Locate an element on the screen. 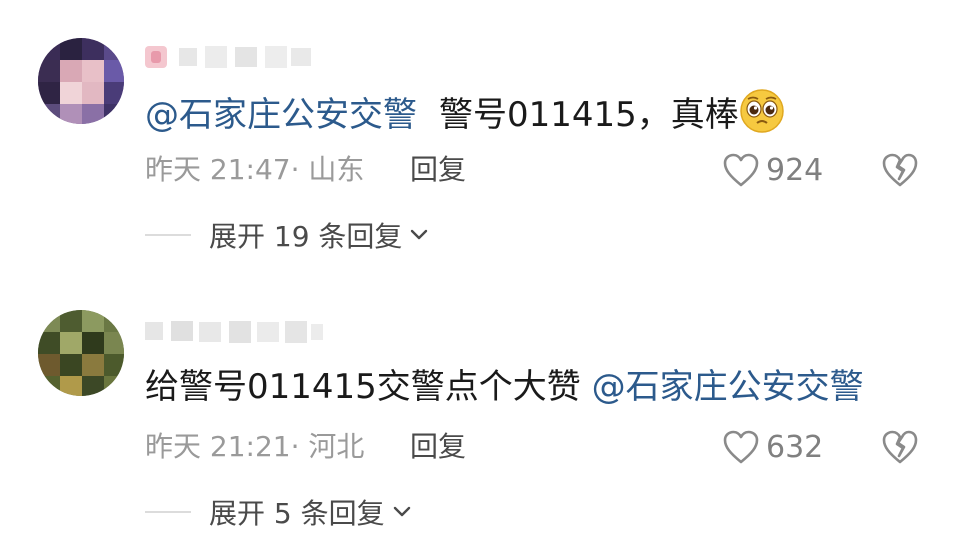  comment-content: @石家庄公安交警 警号011415，真棒 is located at coordinates (465, 113).